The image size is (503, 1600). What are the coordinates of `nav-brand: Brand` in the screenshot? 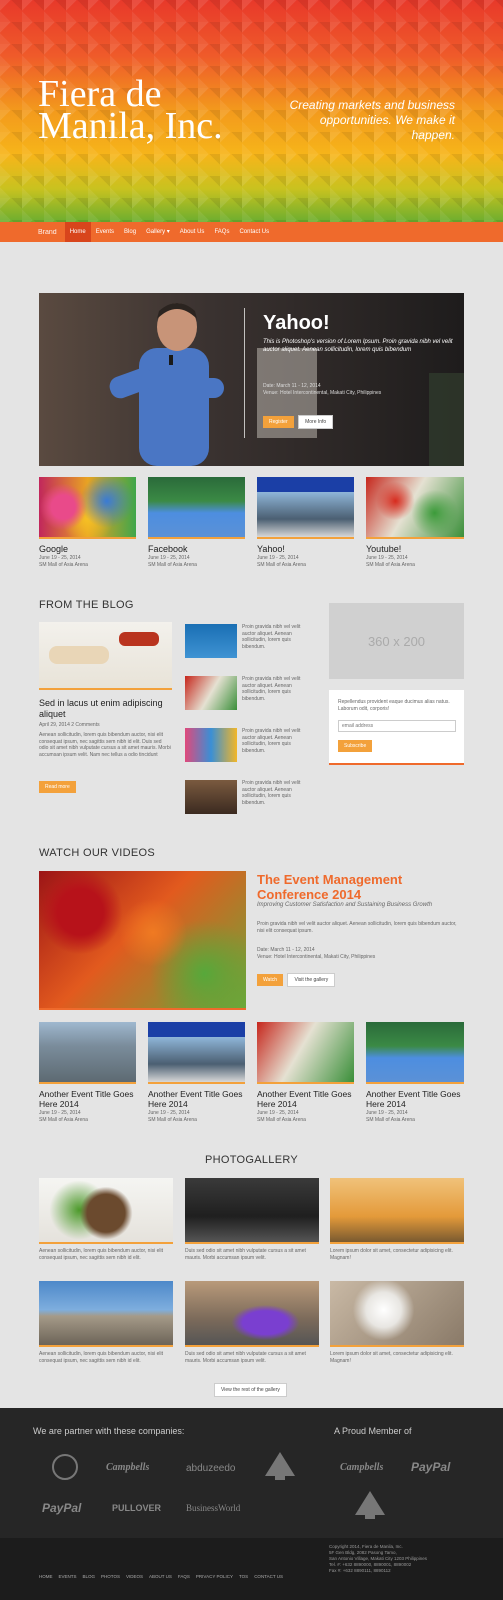 It's located at (47, 232).